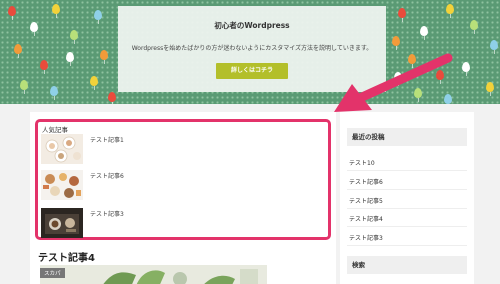  I want to click on recent-posts-heading: 最近の投稿, so click(407, 137).